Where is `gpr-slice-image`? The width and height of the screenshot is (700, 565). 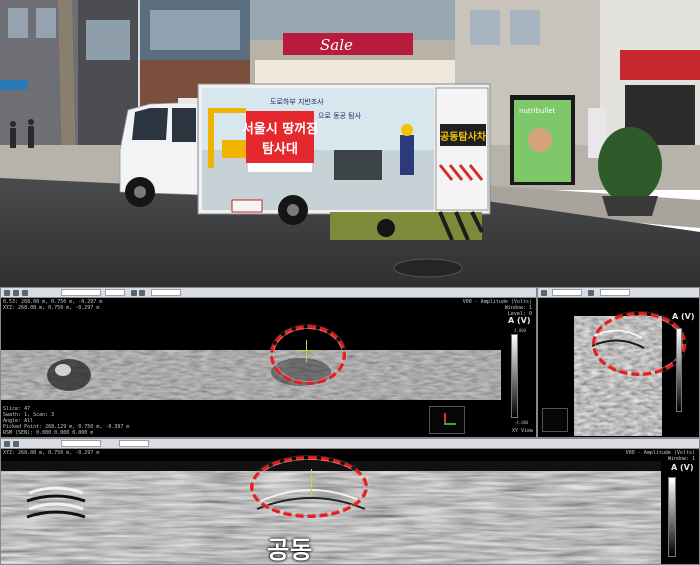 gpr-slice-image is located at coordinates (251, 375).